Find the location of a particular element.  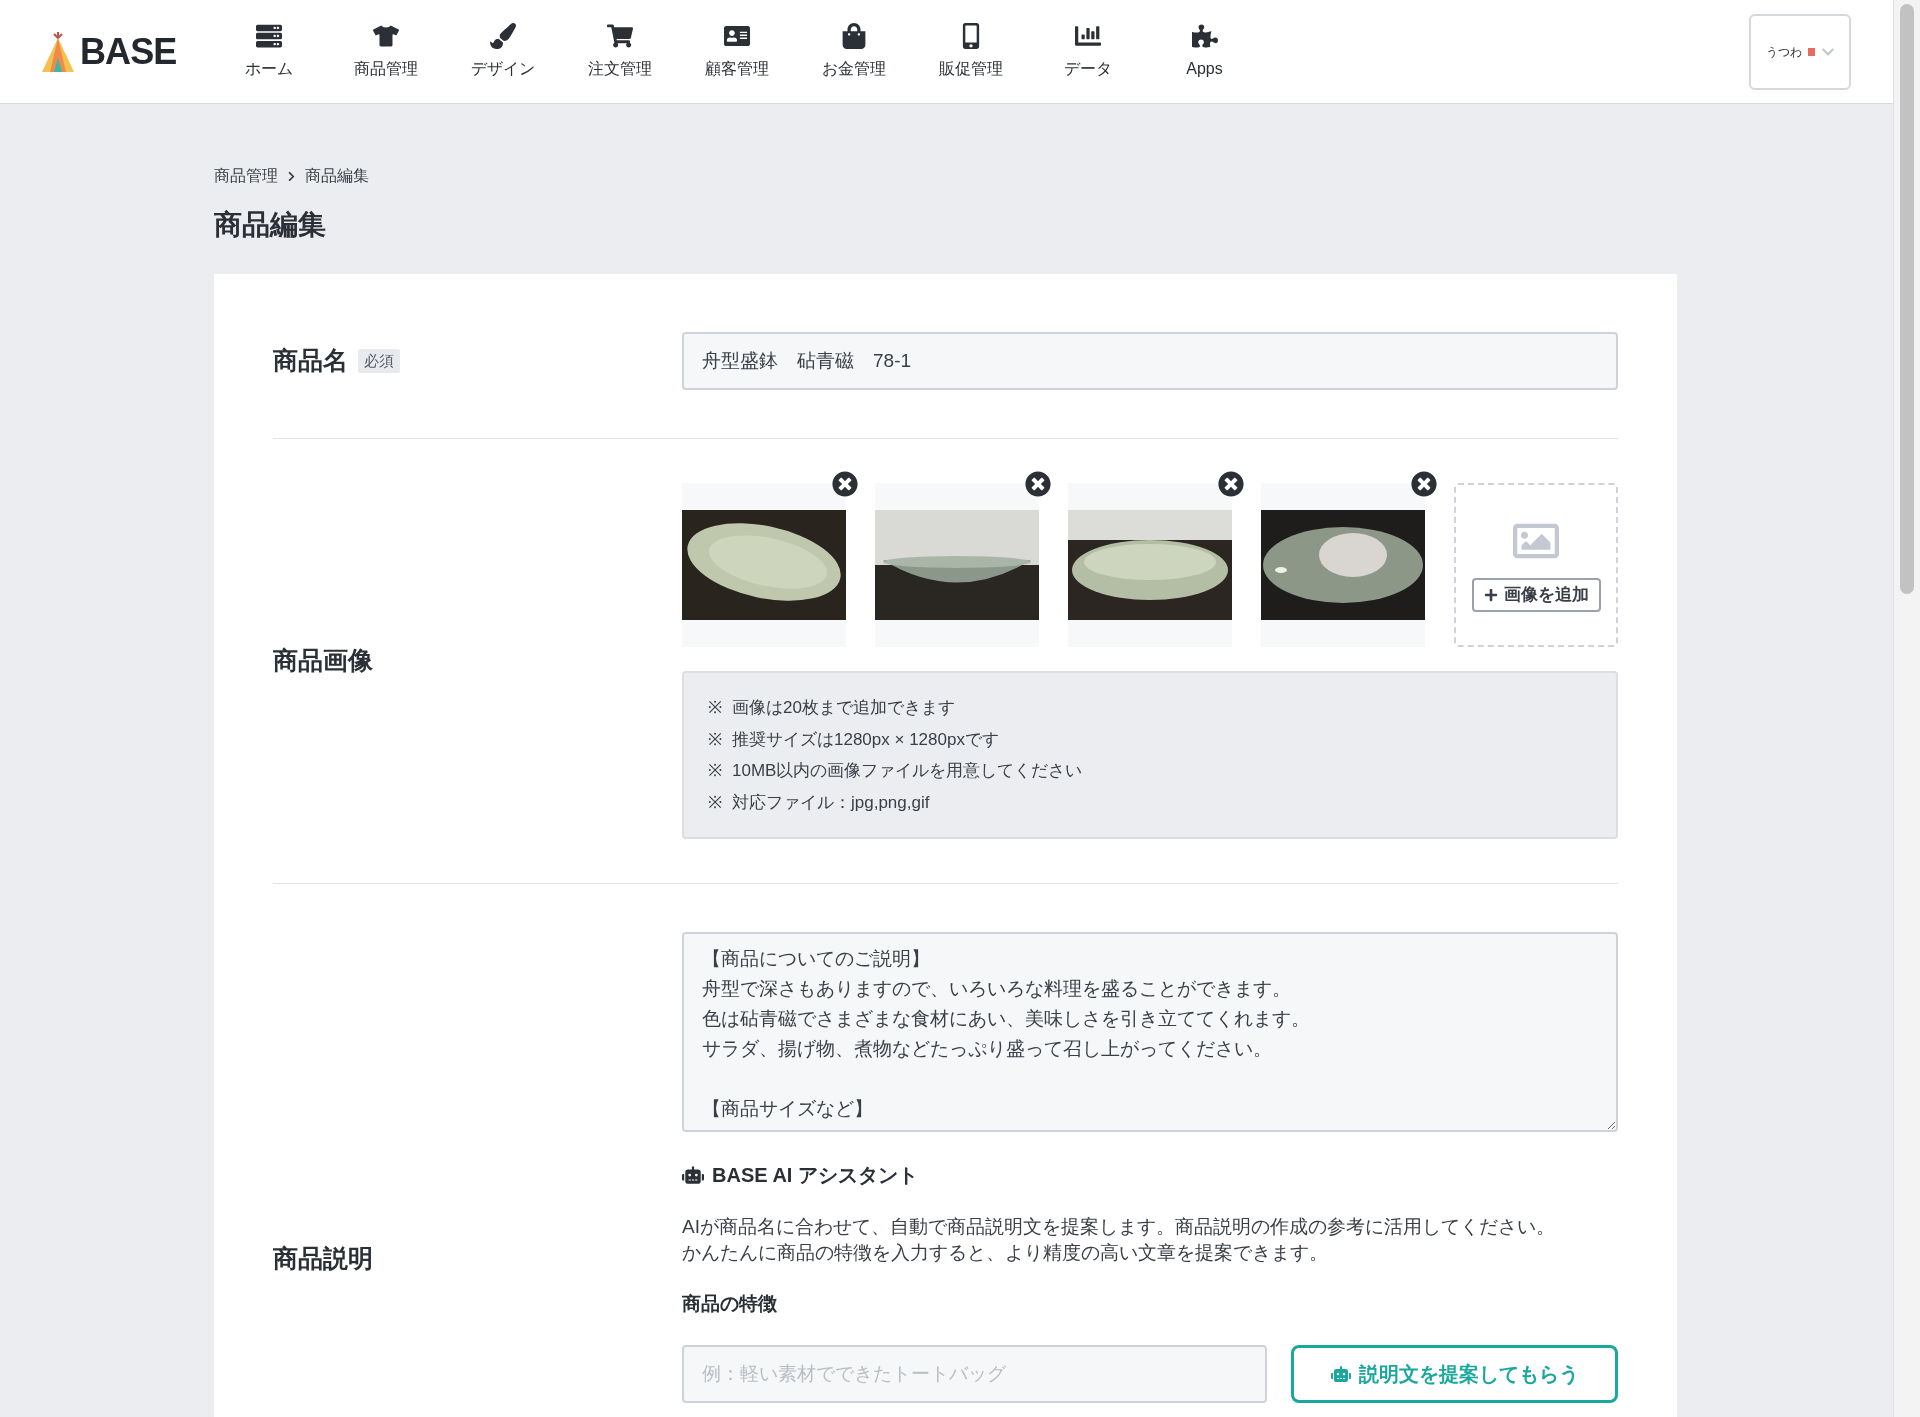

cart-icon is located at coordinates (619, 35).